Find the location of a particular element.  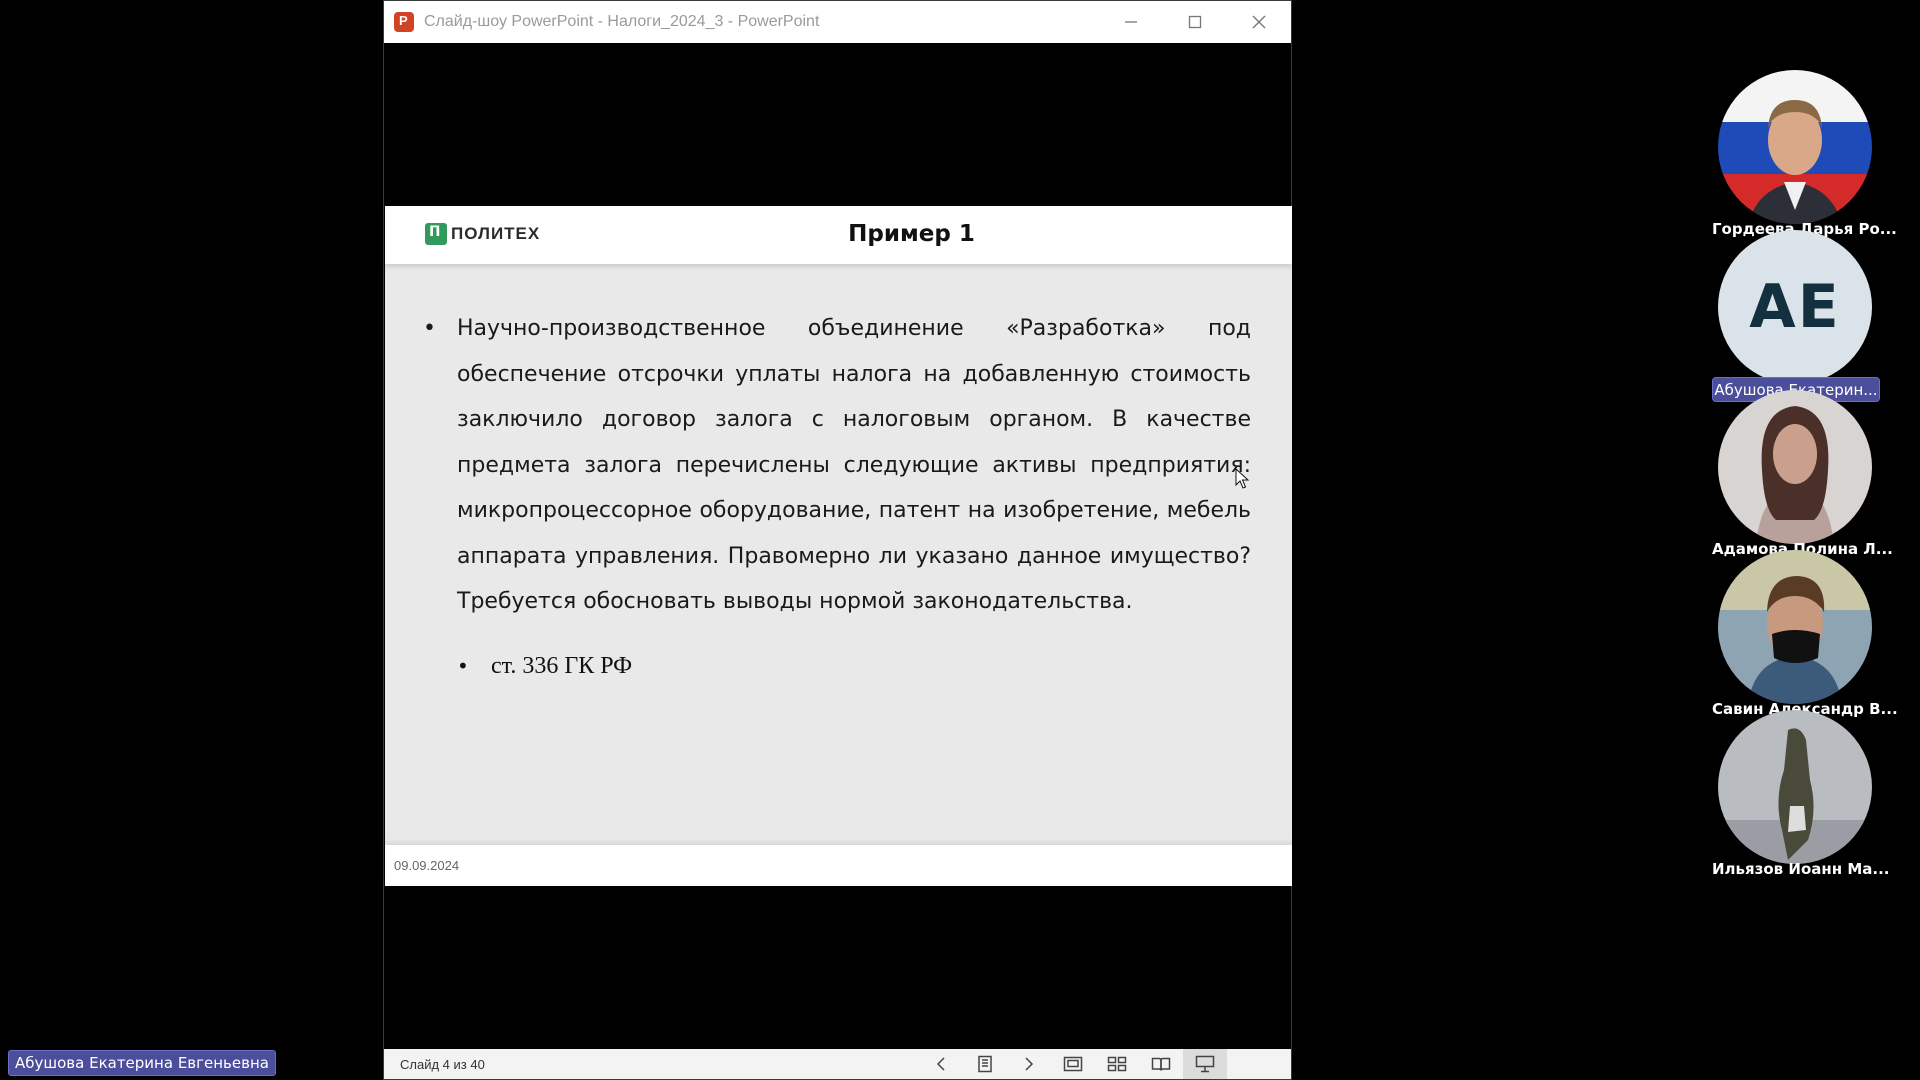

normal-view-button is located at coordinates (1073, 1064).